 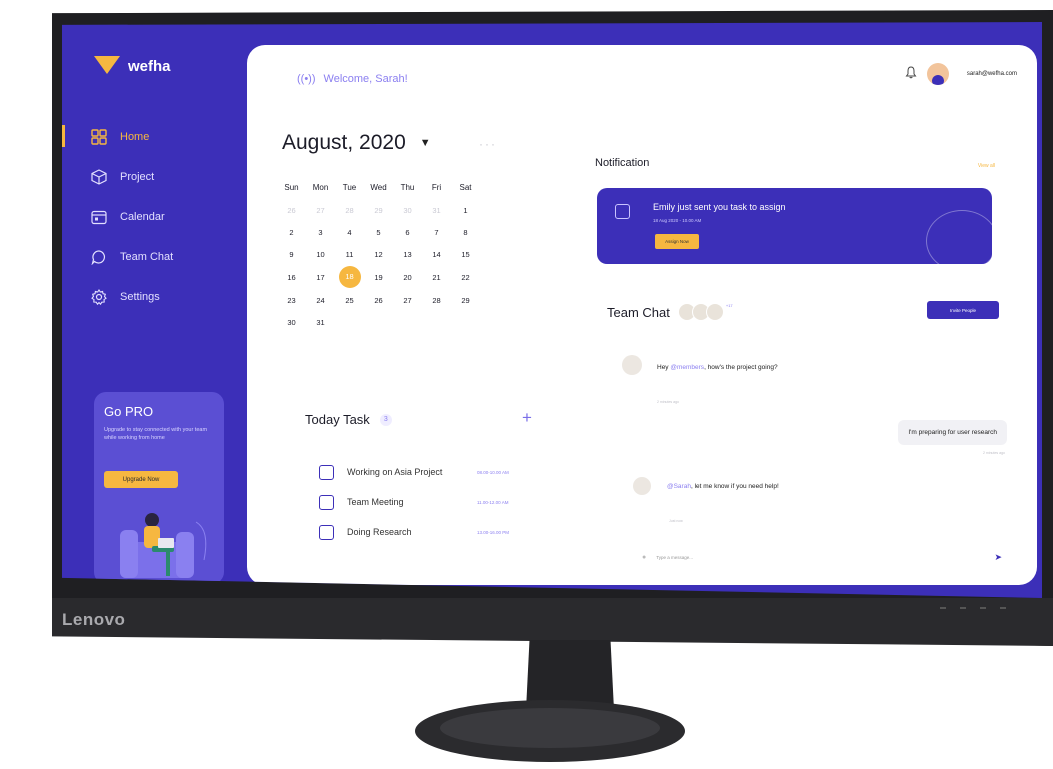 What do you see at coordinates (140, 297) in the screenshot?
I see `sidebar-item-label: Settings` at bounding box center [140, 297].